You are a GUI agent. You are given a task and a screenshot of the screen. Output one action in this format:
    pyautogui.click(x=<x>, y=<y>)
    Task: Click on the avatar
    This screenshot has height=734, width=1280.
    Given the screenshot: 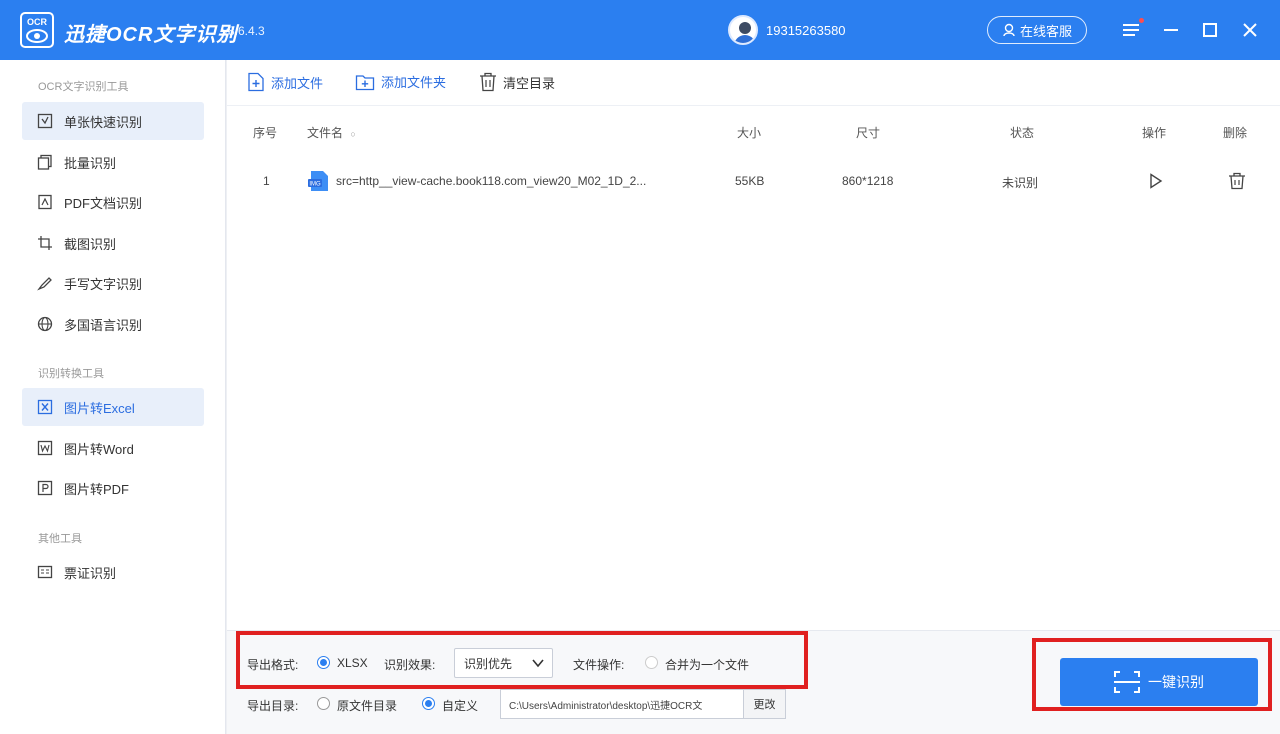 What is the action you would take?
    pyautogui.click(x=743, y=30)
    